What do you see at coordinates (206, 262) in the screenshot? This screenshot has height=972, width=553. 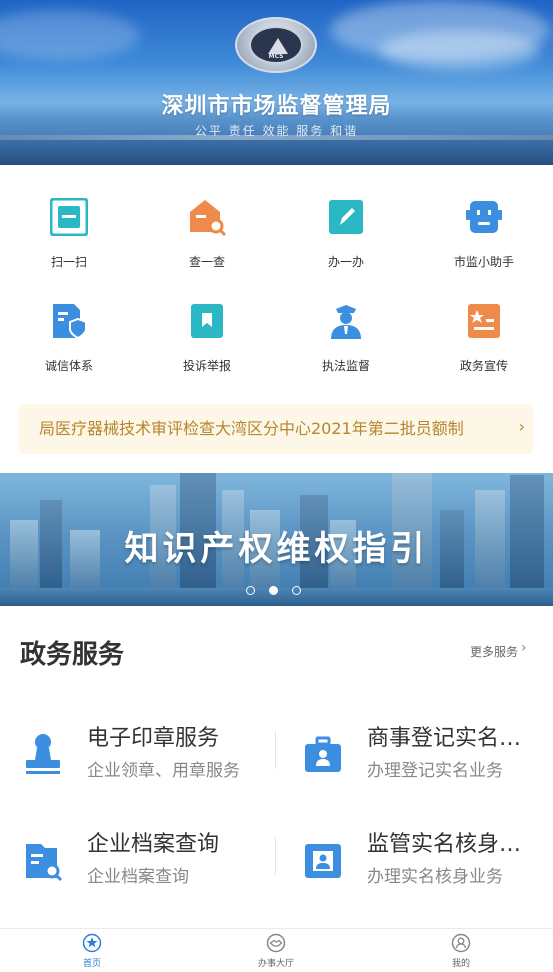 I see `quick-action-label: 查一查` at bounding box center [206, 262].